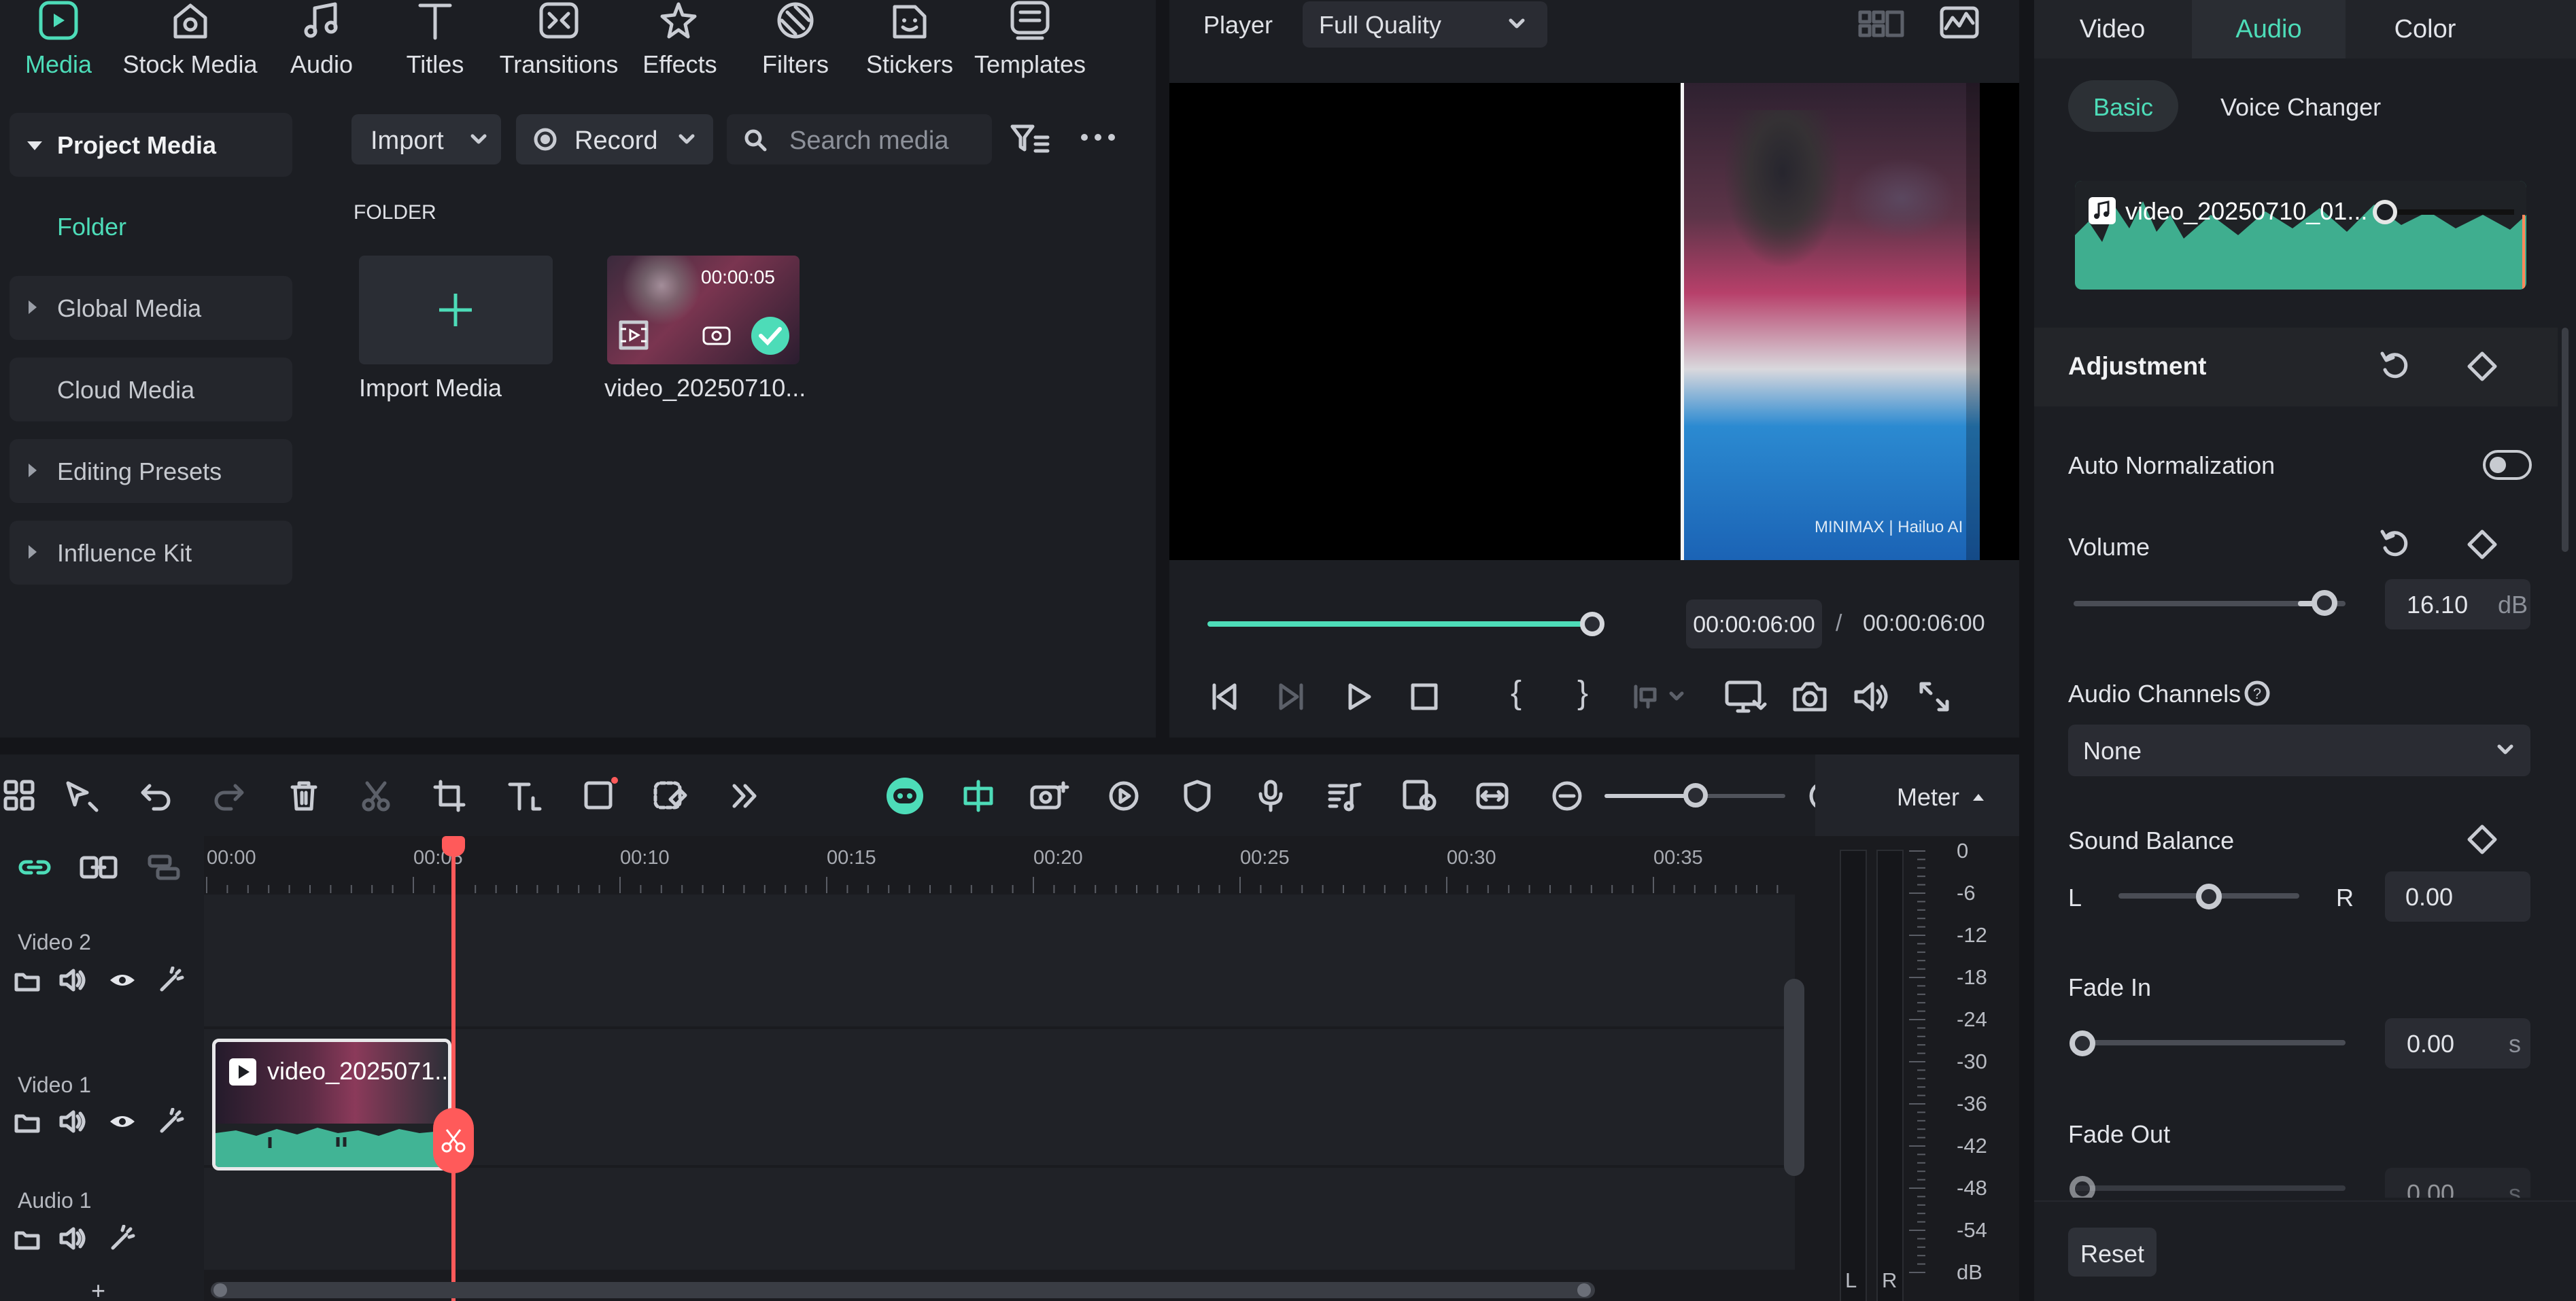 The width and height of the screenshot is (2576, 1301). Describe the element at coordinates (2257, 693) in the screenshot. I see `help-question-icon: ?` at that location.